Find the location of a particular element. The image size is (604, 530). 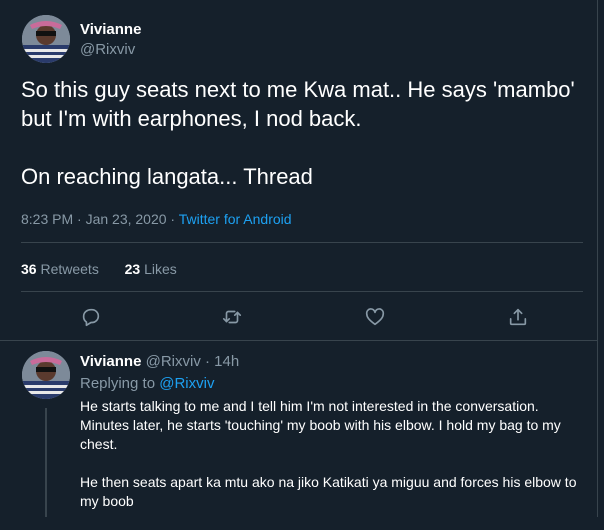

replying-to: Replying to @Rixviv is located at coordinates (147, 383).